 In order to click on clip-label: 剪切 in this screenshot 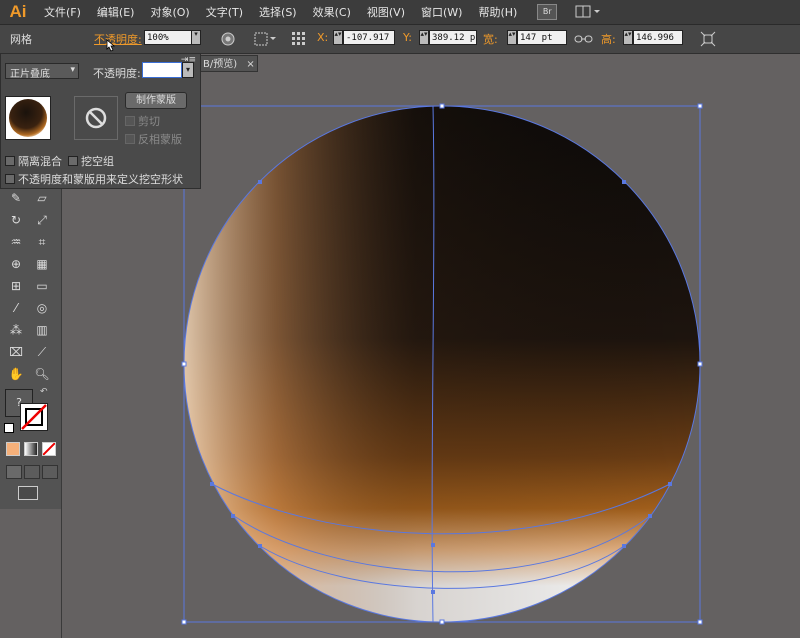, I will do `click(149, 121)`.